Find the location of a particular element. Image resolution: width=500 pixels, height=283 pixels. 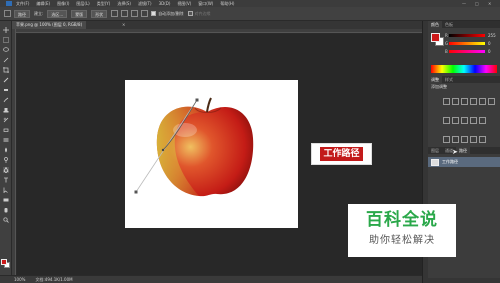

paths-panel-footer is located at coordinates (464, 280).